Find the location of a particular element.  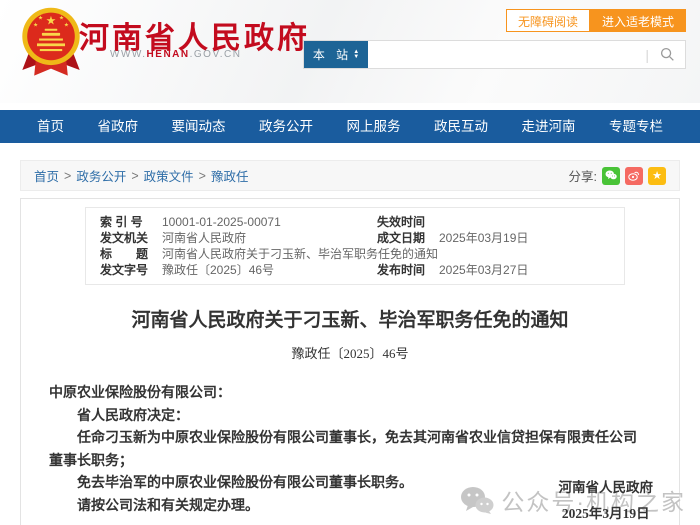

search-icon is located at coordinates (667, 54).